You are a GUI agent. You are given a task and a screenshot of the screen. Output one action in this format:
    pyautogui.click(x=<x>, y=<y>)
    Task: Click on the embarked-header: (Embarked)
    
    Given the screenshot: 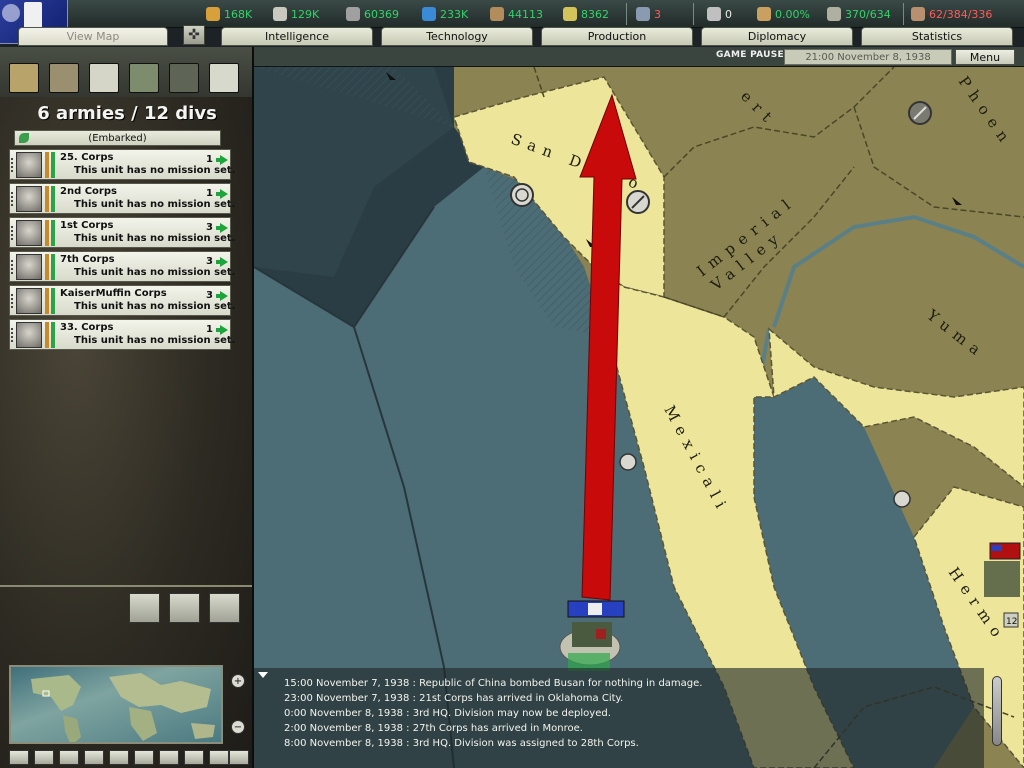 What is the action you would take?
    pyautogui.click(x=117, y=138)
    